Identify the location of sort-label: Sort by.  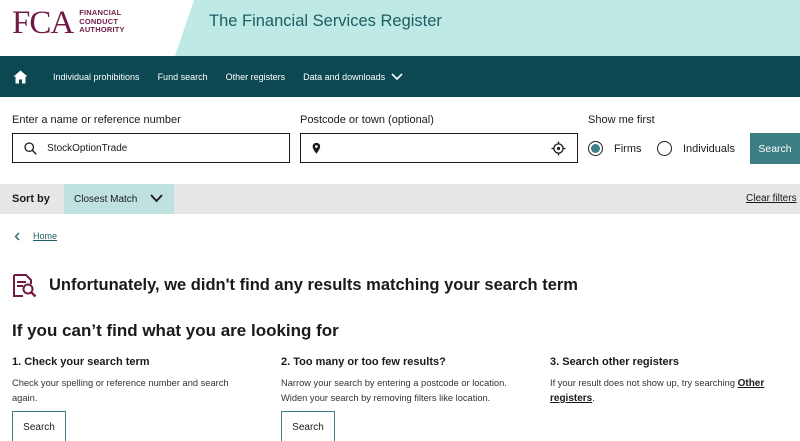
(31, 199).